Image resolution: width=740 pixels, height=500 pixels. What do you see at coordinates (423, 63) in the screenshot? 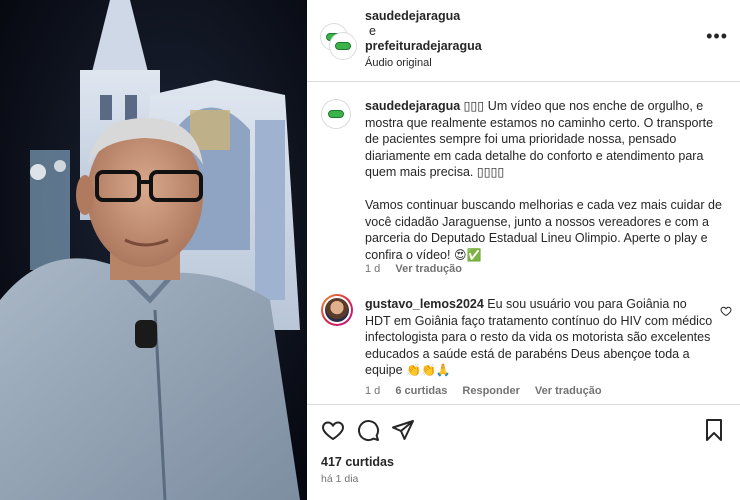
I see `audio-link: Áudio original` at bounding box center [423, 63].